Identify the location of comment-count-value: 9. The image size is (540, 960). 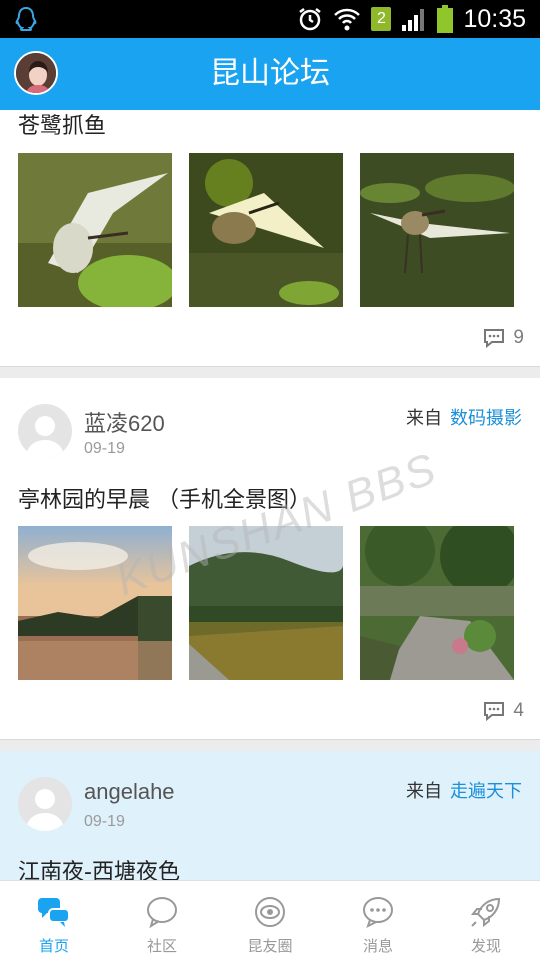
(518, 337).